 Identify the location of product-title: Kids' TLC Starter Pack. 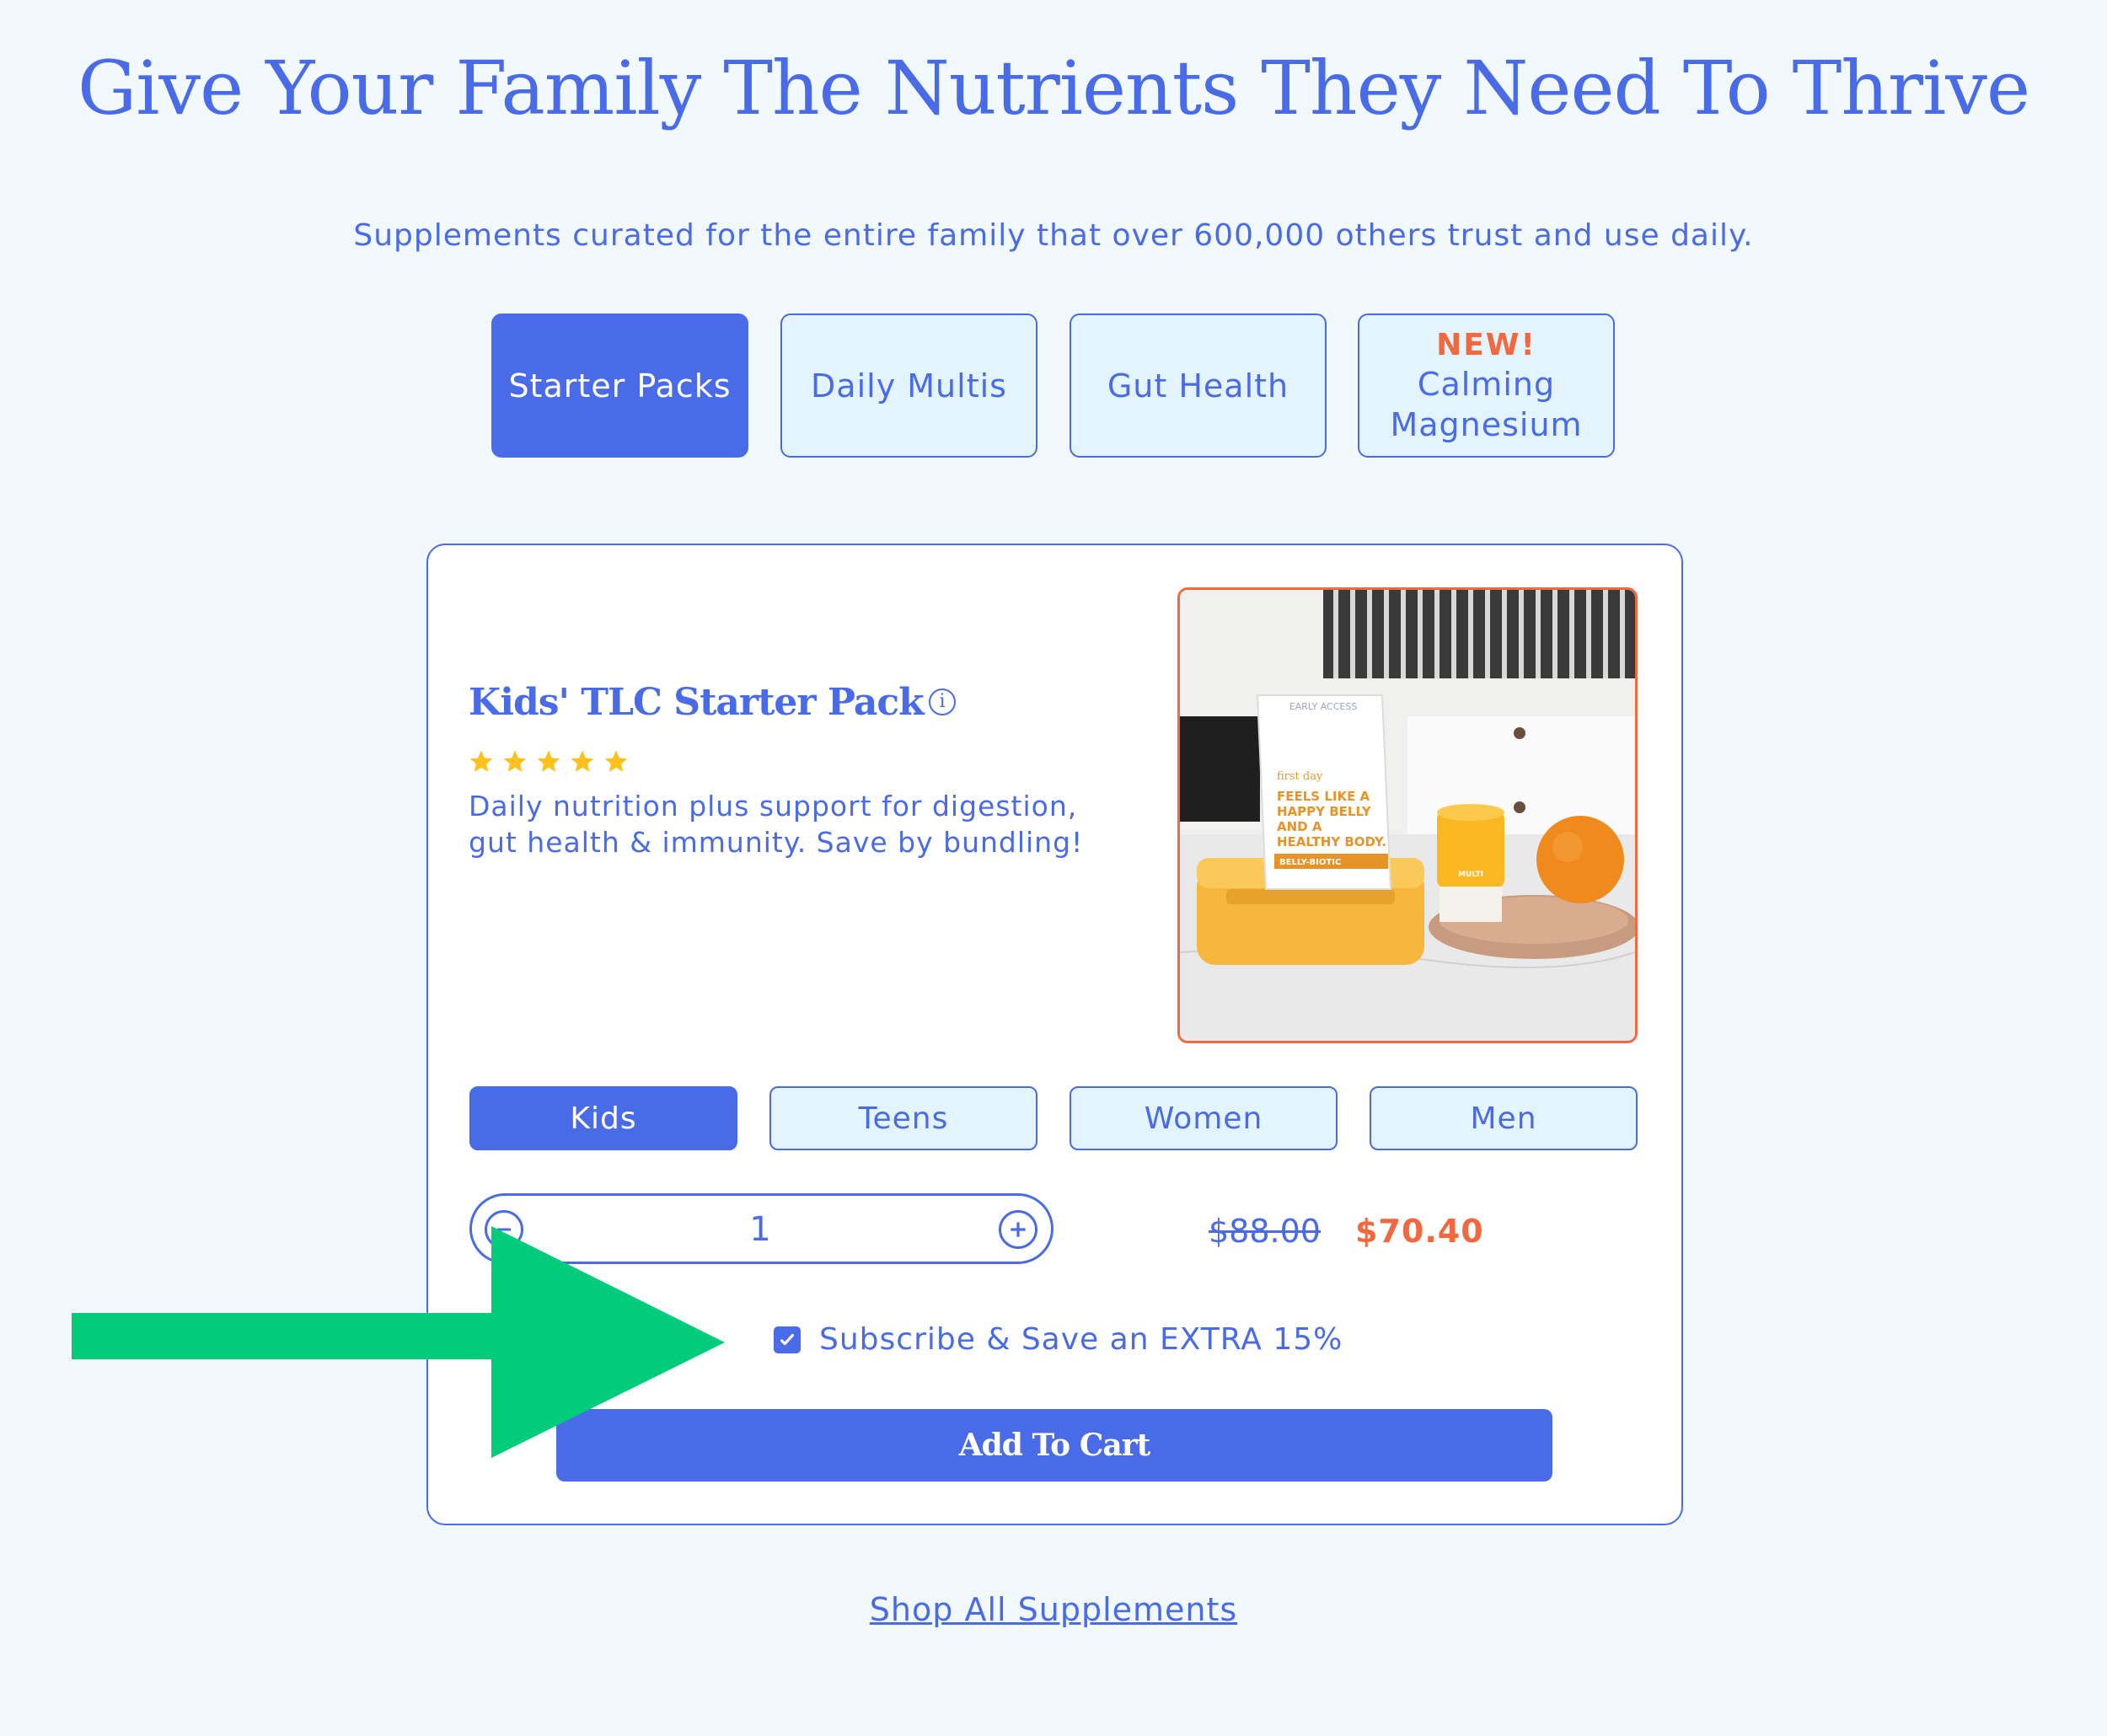
(697, 702).